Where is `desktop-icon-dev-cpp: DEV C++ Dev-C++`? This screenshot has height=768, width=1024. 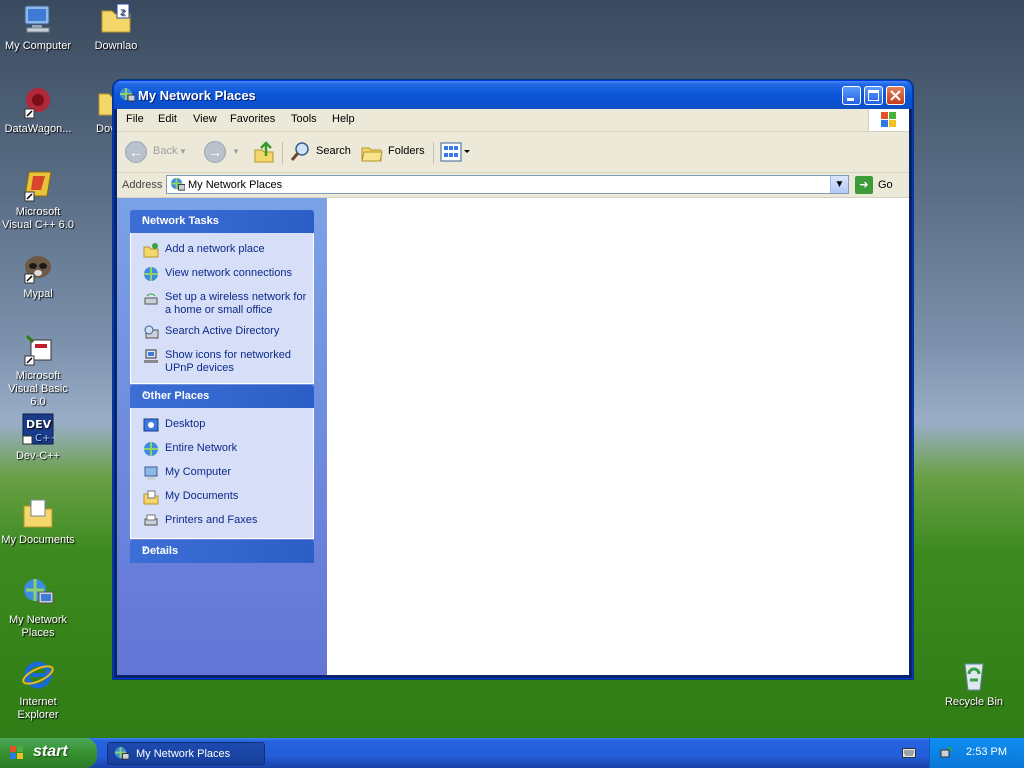
desktop-icon-dev-cpp: DEV C++ Dev-C++ is located at coordinates (38, 437).